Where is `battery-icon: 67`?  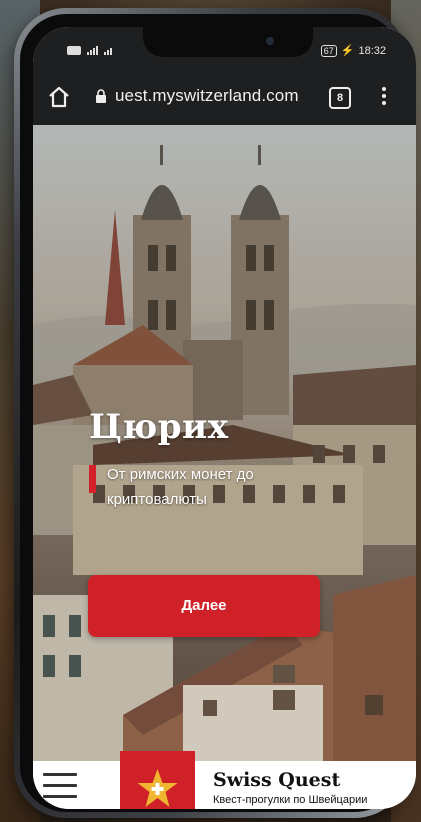
battery-icon: 67 is located at coordinates (328, 50).